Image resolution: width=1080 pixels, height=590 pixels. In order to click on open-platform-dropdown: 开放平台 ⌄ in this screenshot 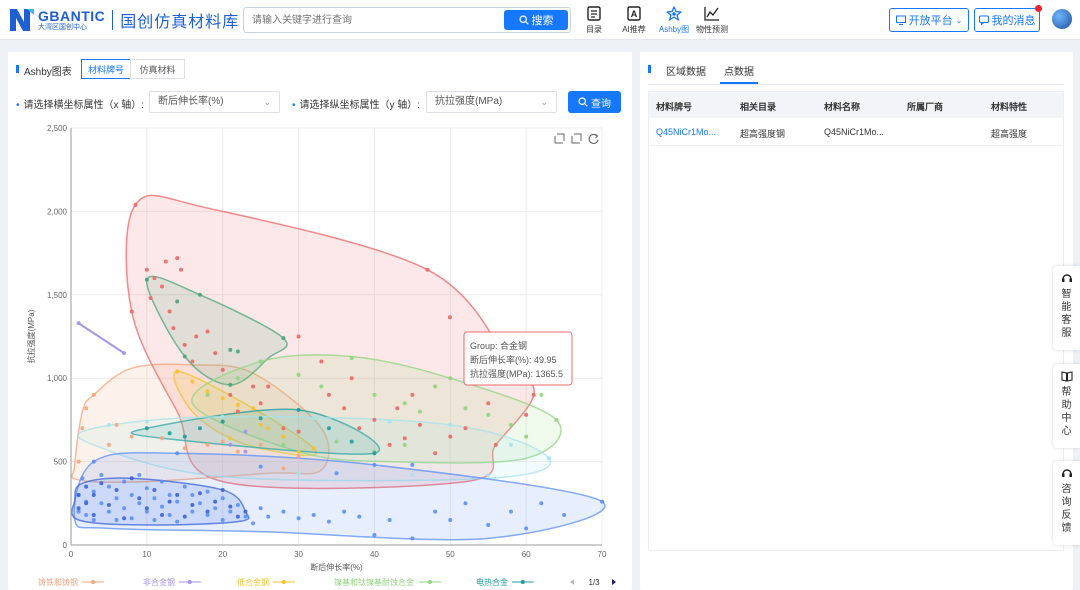, I will do `click(929, 20)`.